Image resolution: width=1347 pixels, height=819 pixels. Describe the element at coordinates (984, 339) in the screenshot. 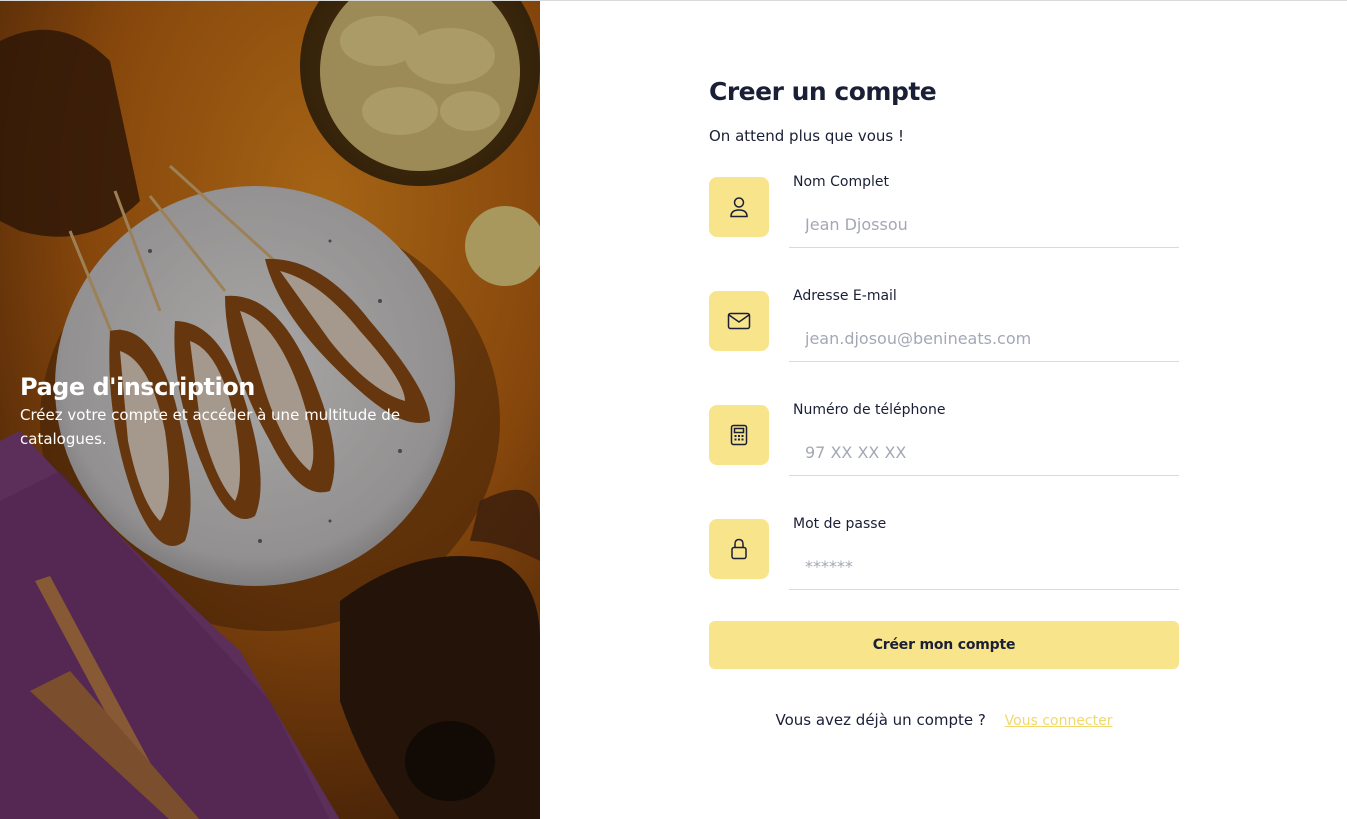

I see `email-input` at that location.